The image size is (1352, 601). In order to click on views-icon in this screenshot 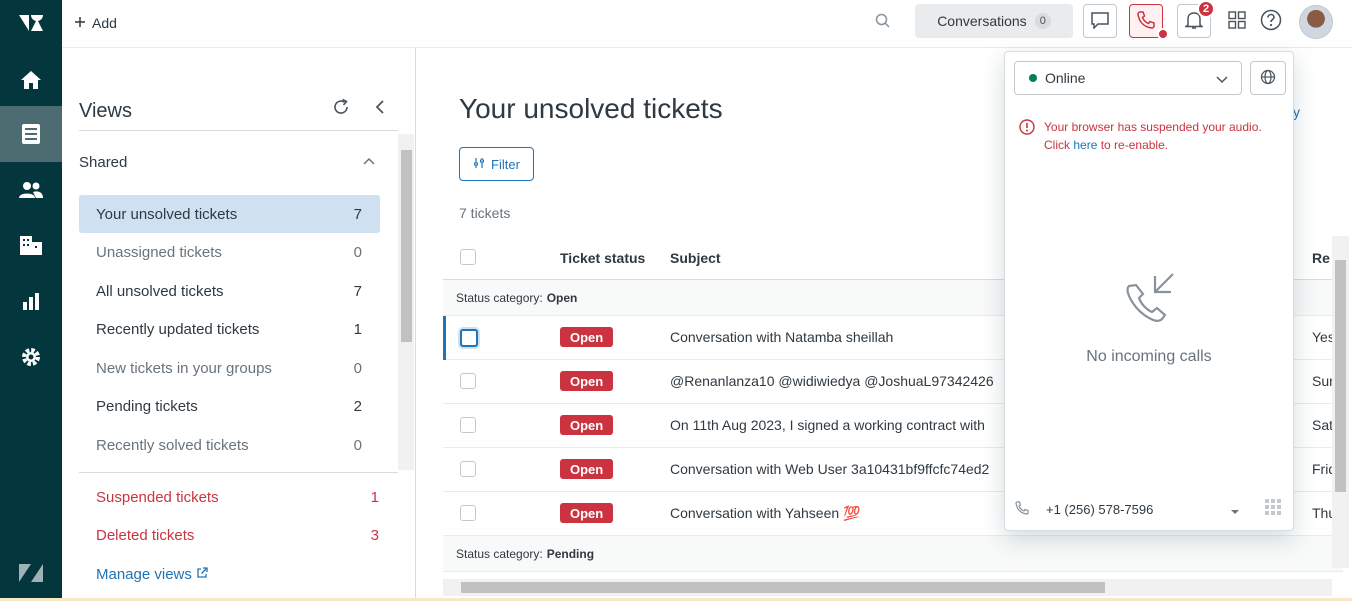, I will do `click(31, 134)`.